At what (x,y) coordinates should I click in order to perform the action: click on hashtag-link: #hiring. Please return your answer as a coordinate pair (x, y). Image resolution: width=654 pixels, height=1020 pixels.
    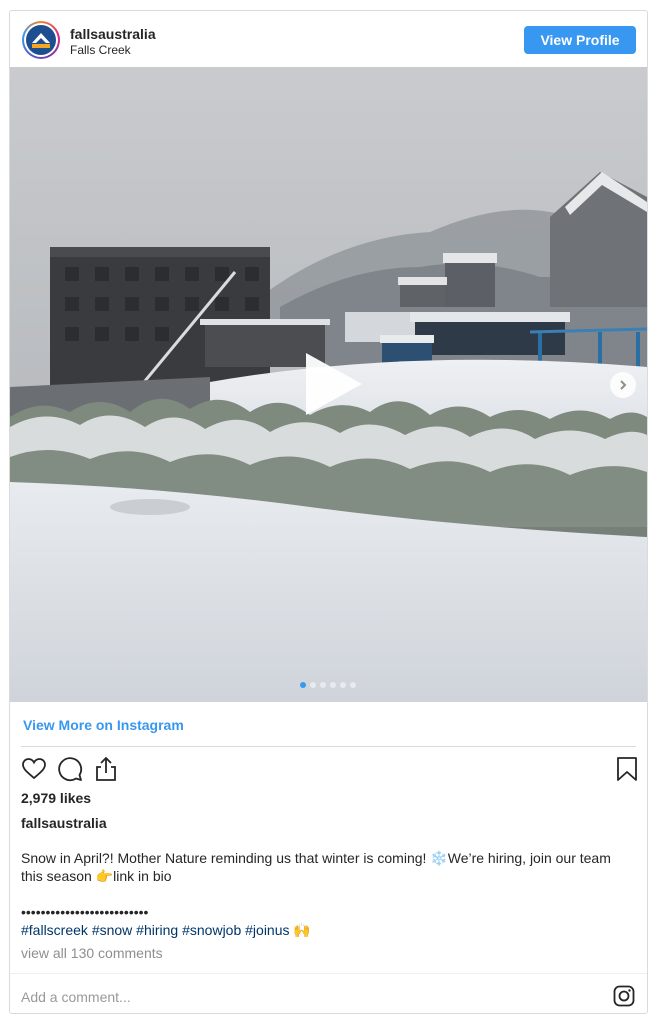
    Looking at the image, I should click on (157, 930).